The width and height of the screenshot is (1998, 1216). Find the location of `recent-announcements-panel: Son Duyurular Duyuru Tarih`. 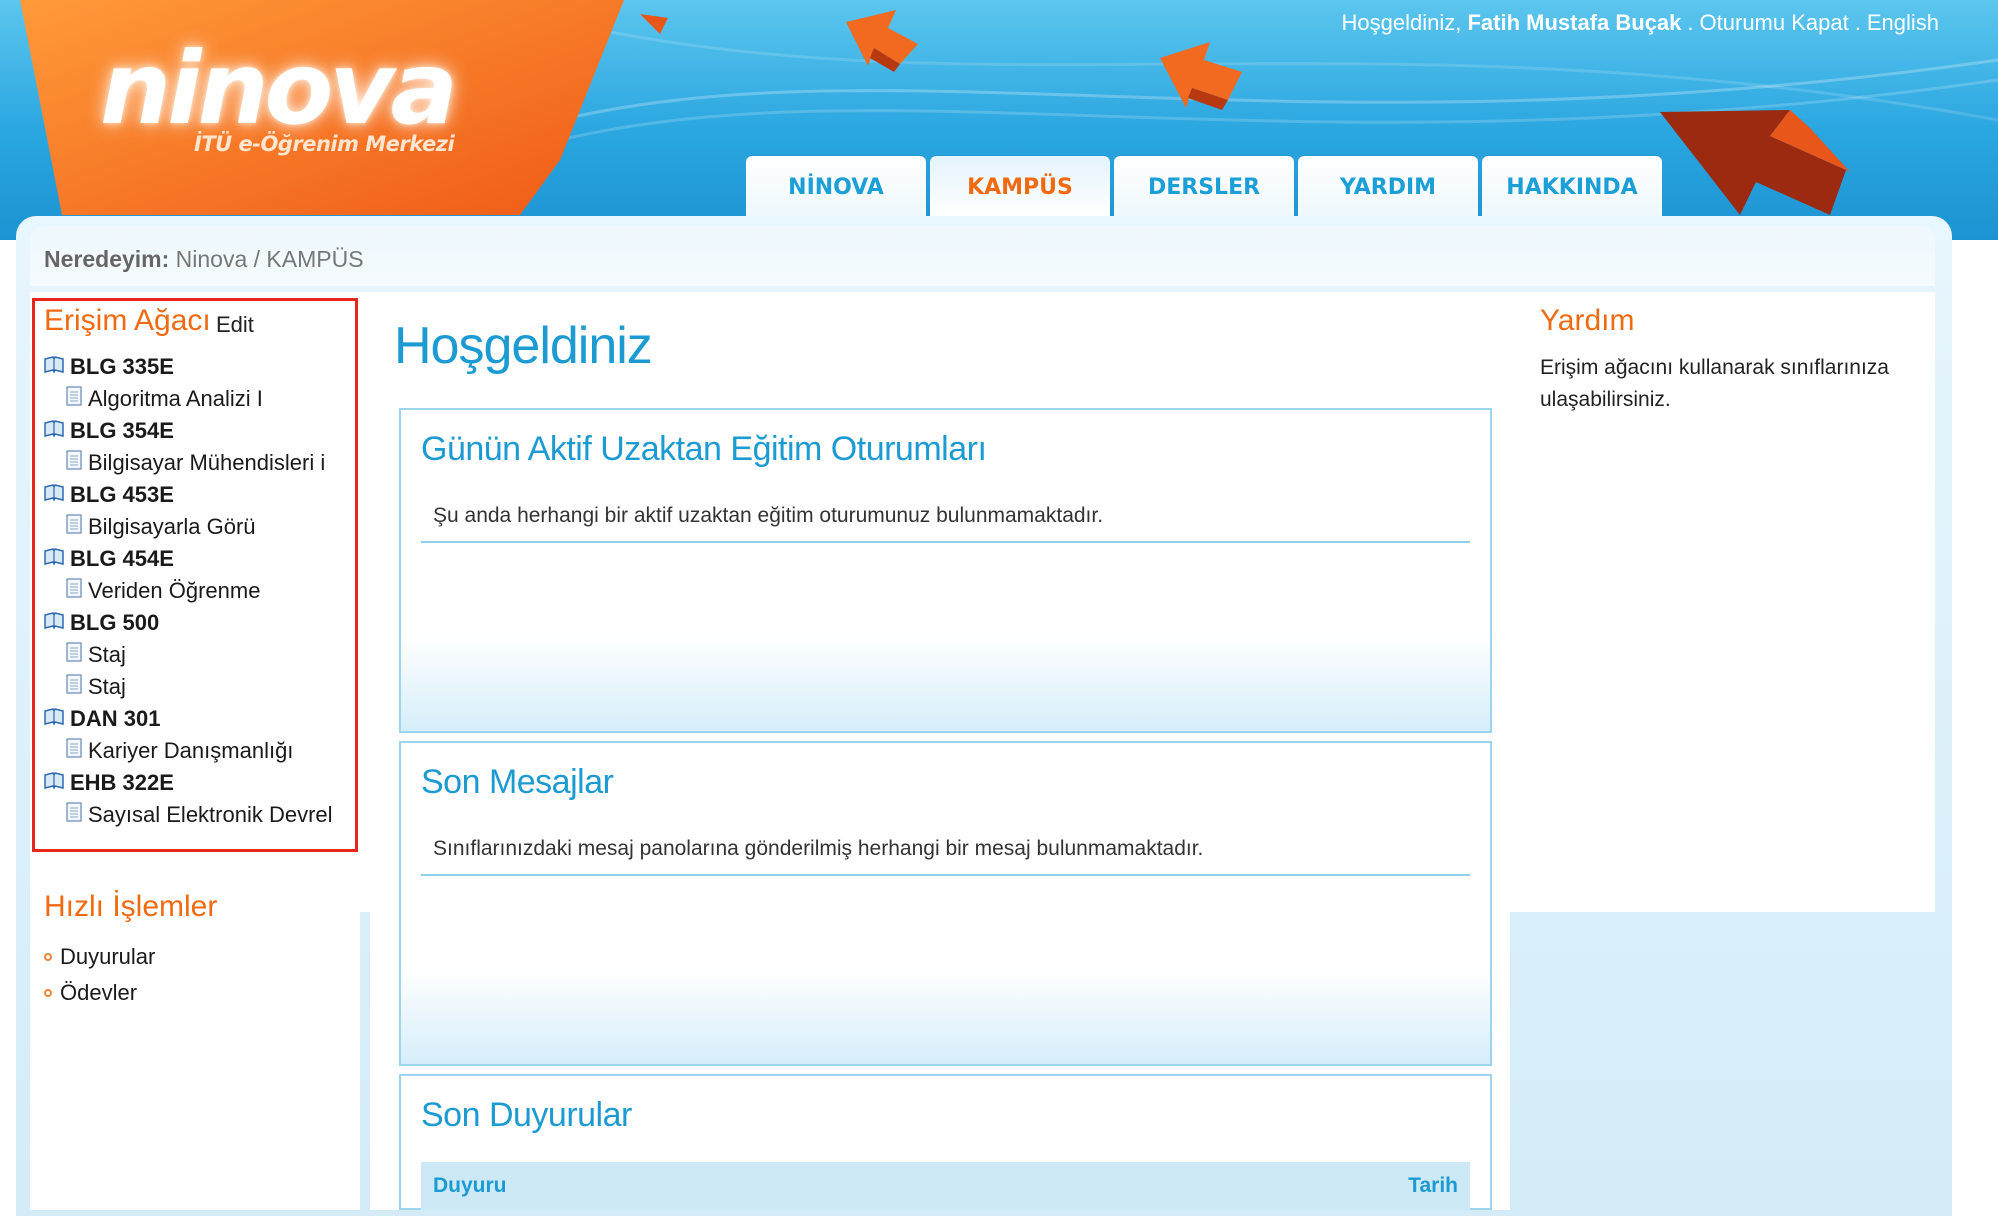

recent-announcements-panel: Son Duyurular Duyuru Tarih is located at coordinates (945, 1142).